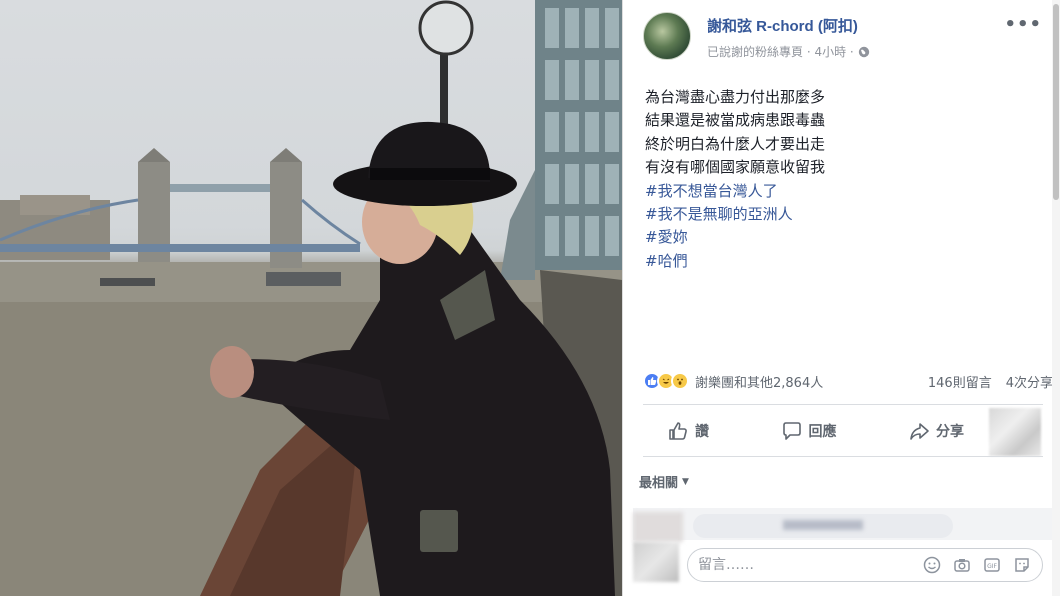 This screenshot has height=596, width=1060. Describe the element at coordinates (735, 97) in the screenshot. I see `post-line: 為台灣盡心盡力付出那麼多` at that location.